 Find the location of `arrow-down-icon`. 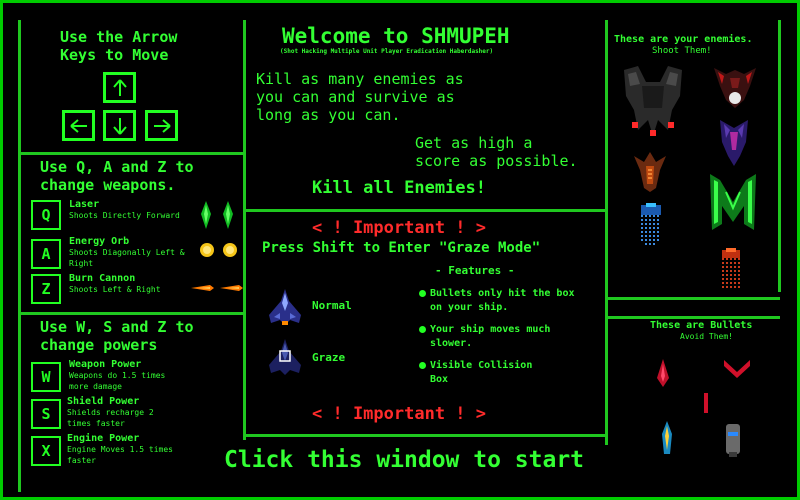

arrow-down-icon is located at coordinates (119, 126).